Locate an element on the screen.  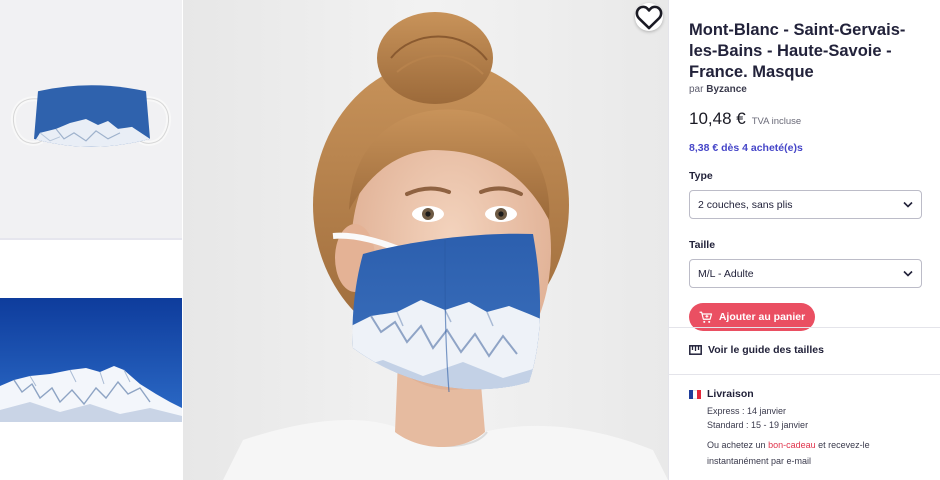
ruler-icon is located at coordinates (695, 350).